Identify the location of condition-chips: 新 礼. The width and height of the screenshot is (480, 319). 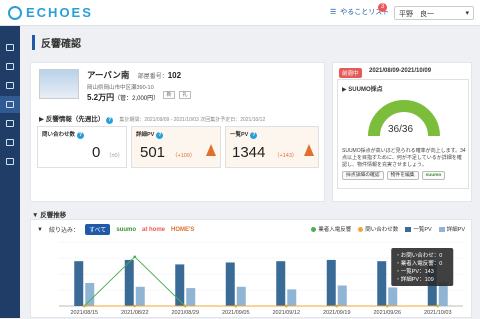
(177, 95).